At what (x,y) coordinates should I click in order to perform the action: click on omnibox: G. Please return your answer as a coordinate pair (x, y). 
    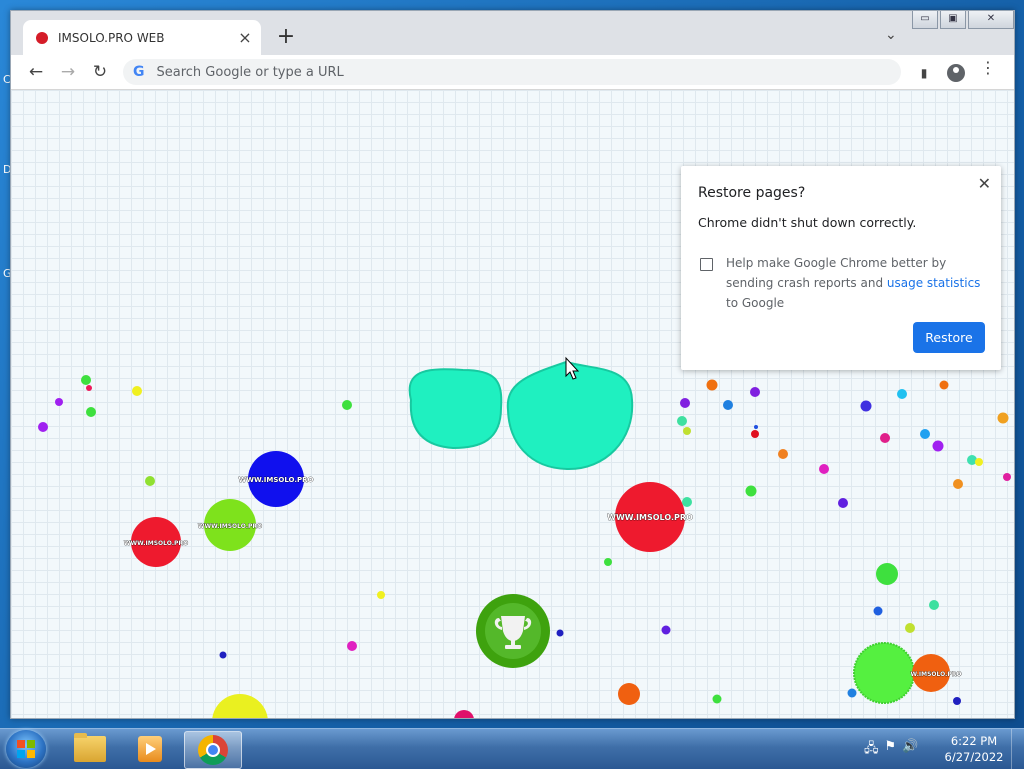
    Looking at the image, I should click on (512, 72).